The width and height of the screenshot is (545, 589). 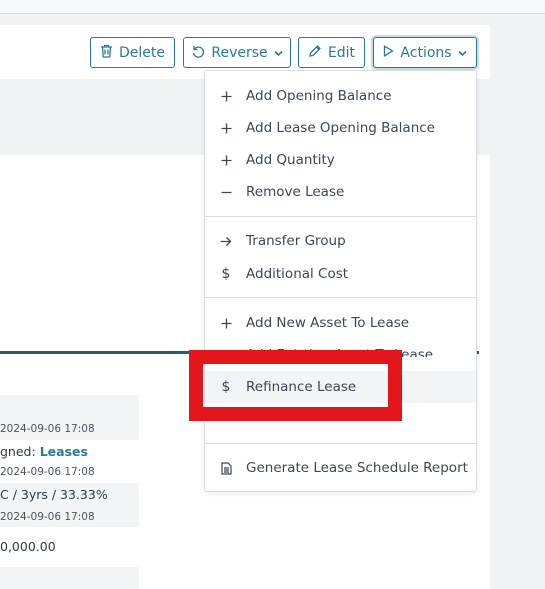 I want to click on history-amount: 0,000.00, so click(x=28, y=546).